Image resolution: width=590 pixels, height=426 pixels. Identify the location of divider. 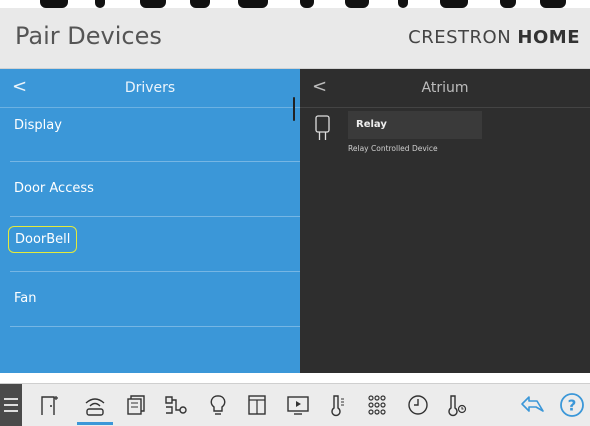
(155, 326).